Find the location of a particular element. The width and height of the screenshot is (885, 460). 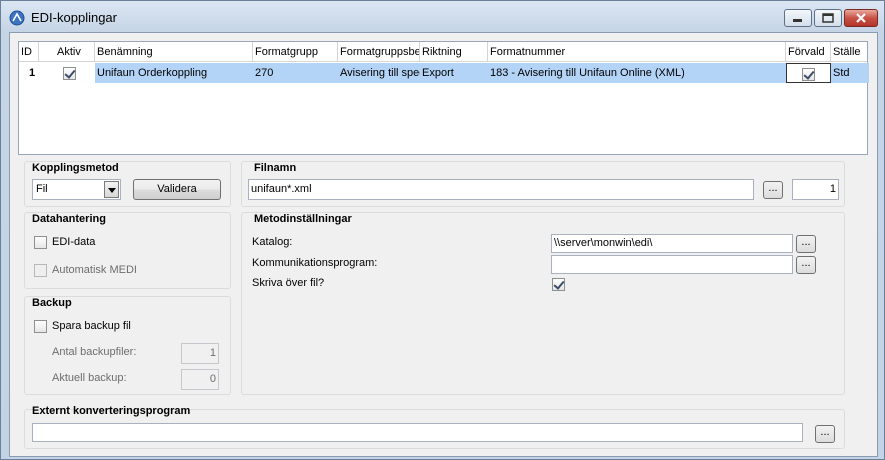

komm-input is located at coordinates (672, 264).